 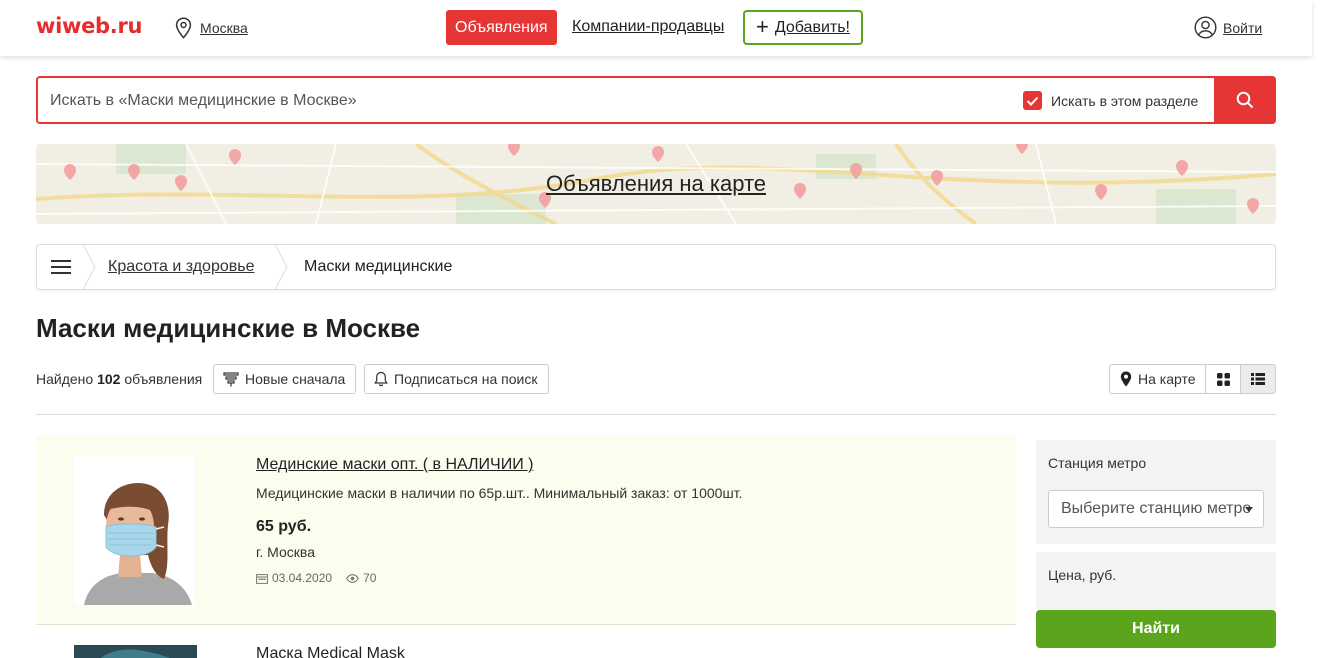 I want to click on price-filter: Цена, руб., so click(x=1156, y=581).